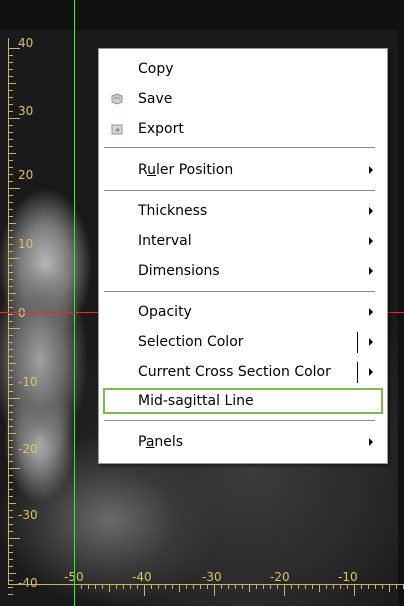 Image resolution: width=404 pixels, height=606 pixels. Describe the element at coordinates (280, 577) in the screenshot. I see `horizontal-ruler-label: -20` at that location.